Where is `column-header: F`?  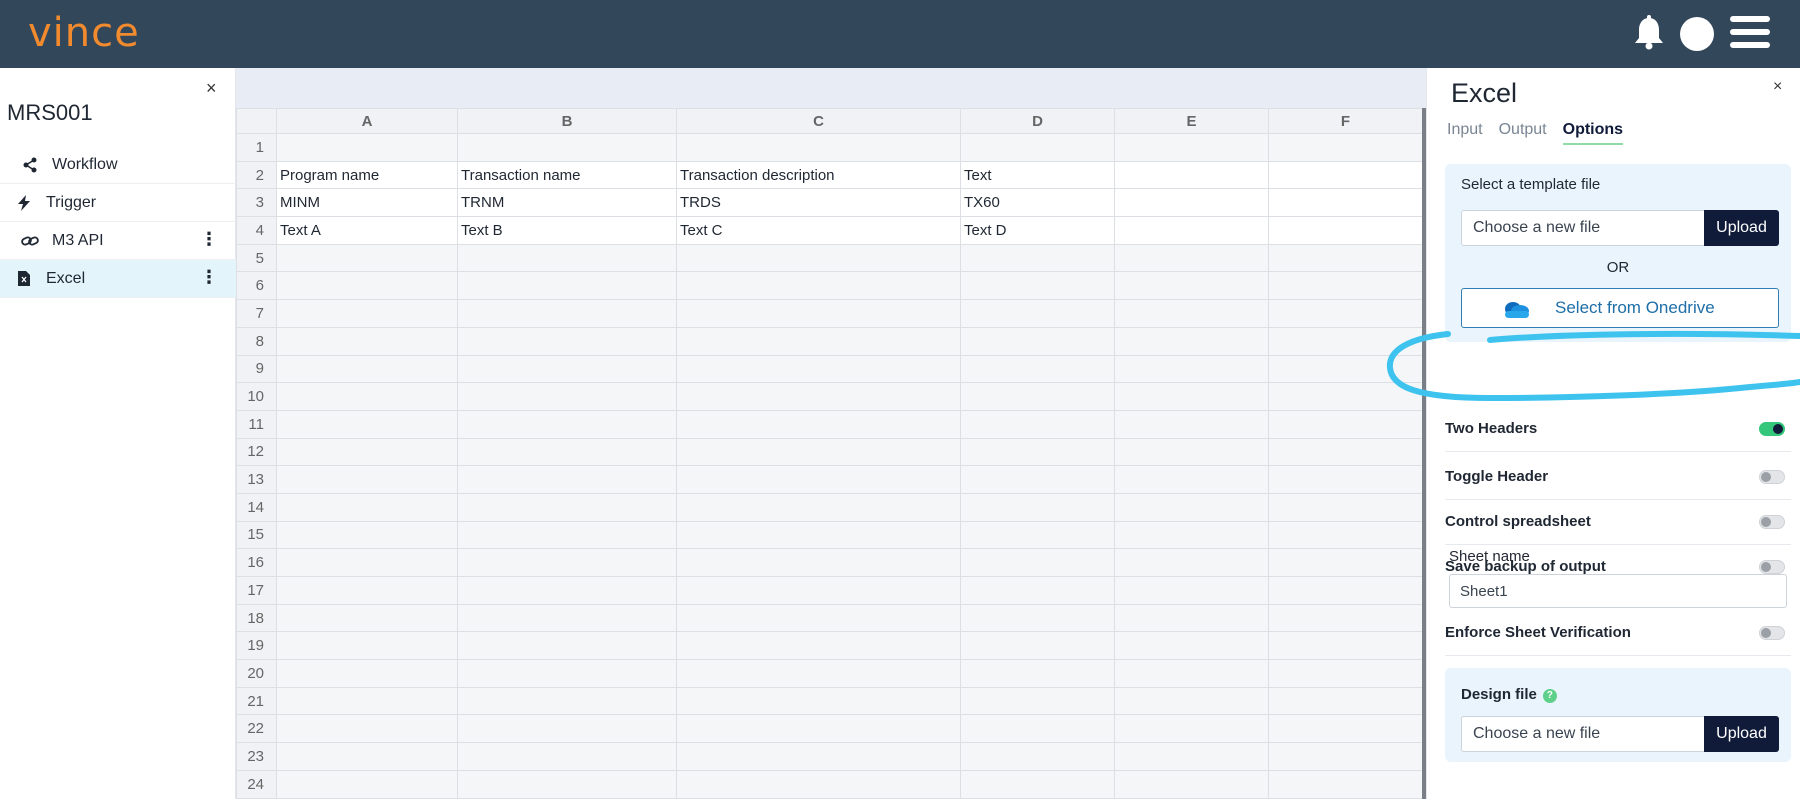
column-header: F is located at coordinates (1345, 121).